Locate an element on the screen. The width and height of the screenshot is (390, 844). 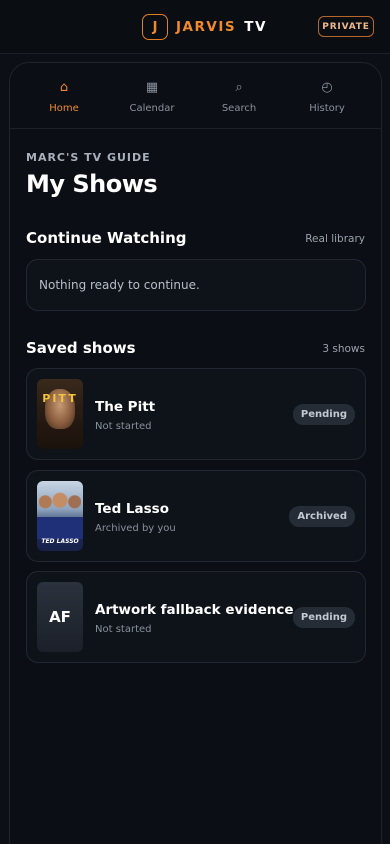
show-poster: PITT is located at coordinates (60, 414).